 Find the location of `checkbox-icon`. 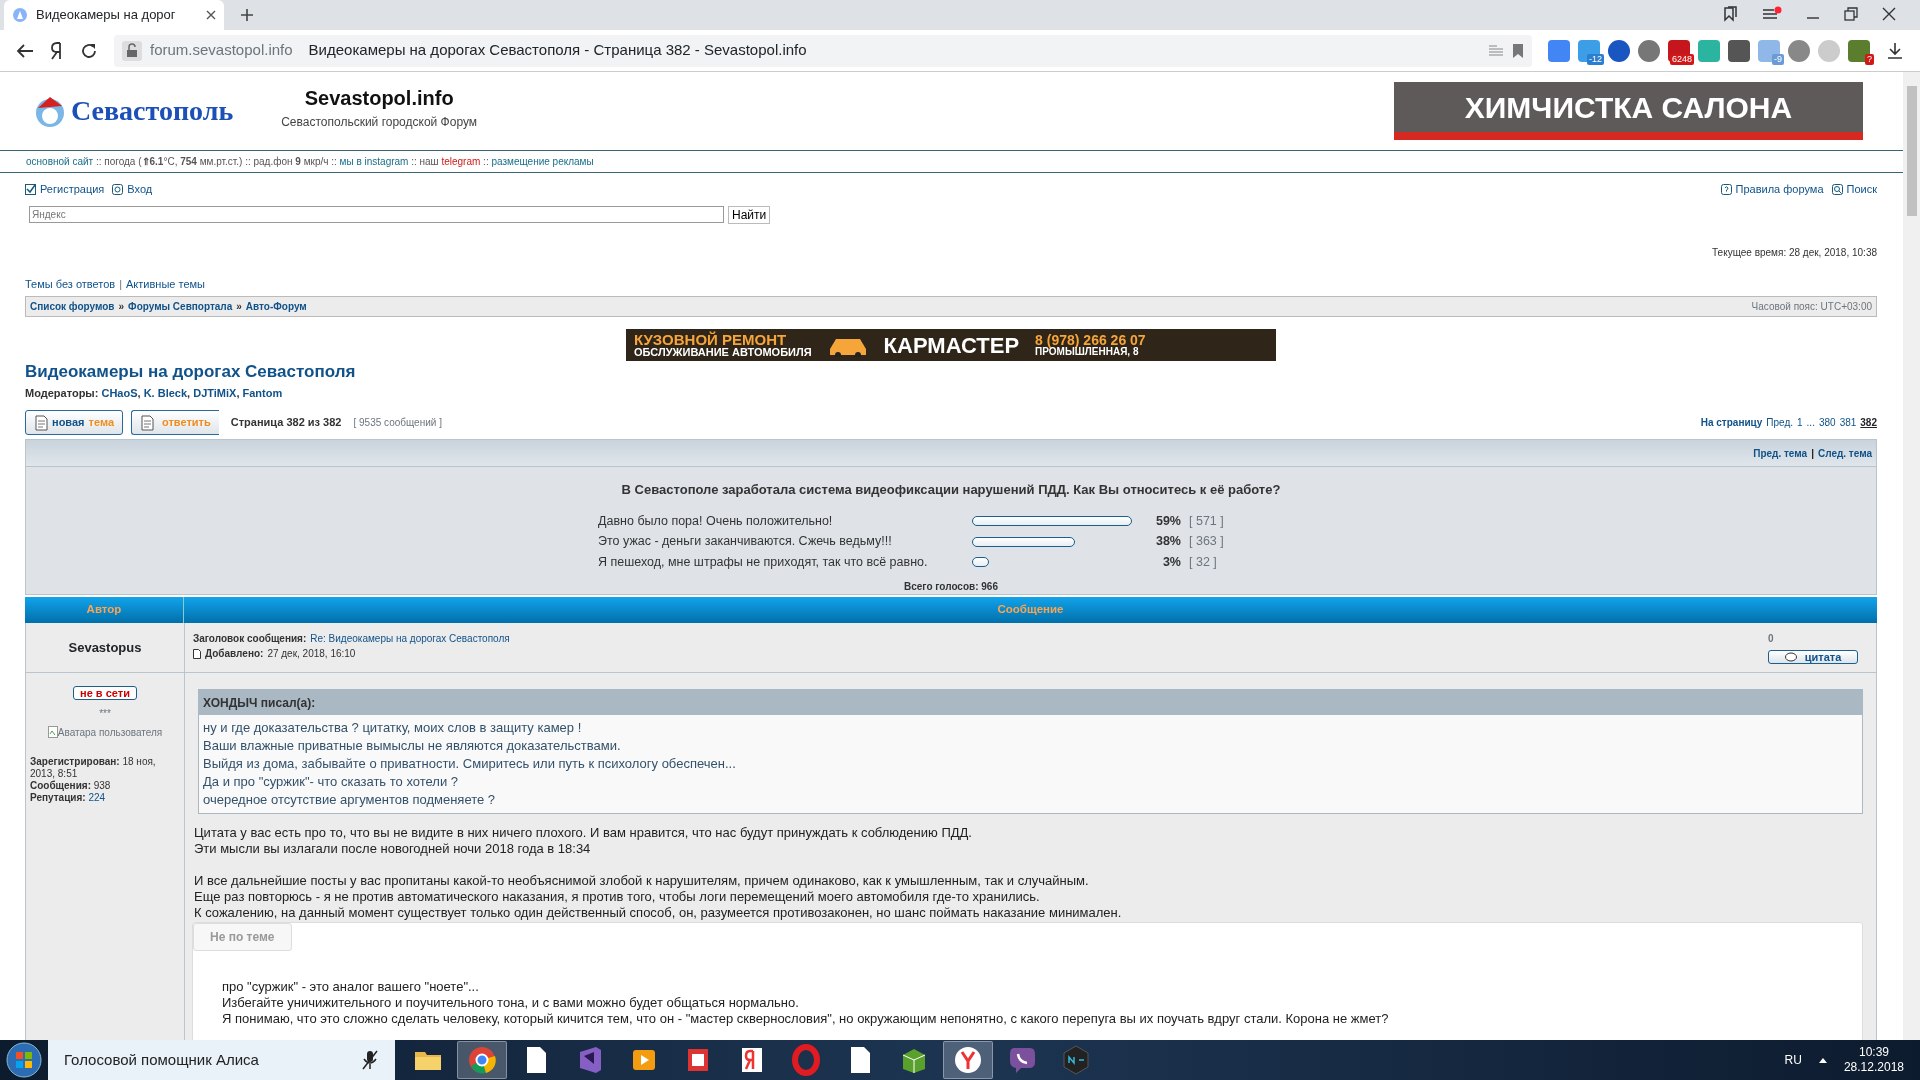

checkbox-icon is located at coordinates (30, 189).